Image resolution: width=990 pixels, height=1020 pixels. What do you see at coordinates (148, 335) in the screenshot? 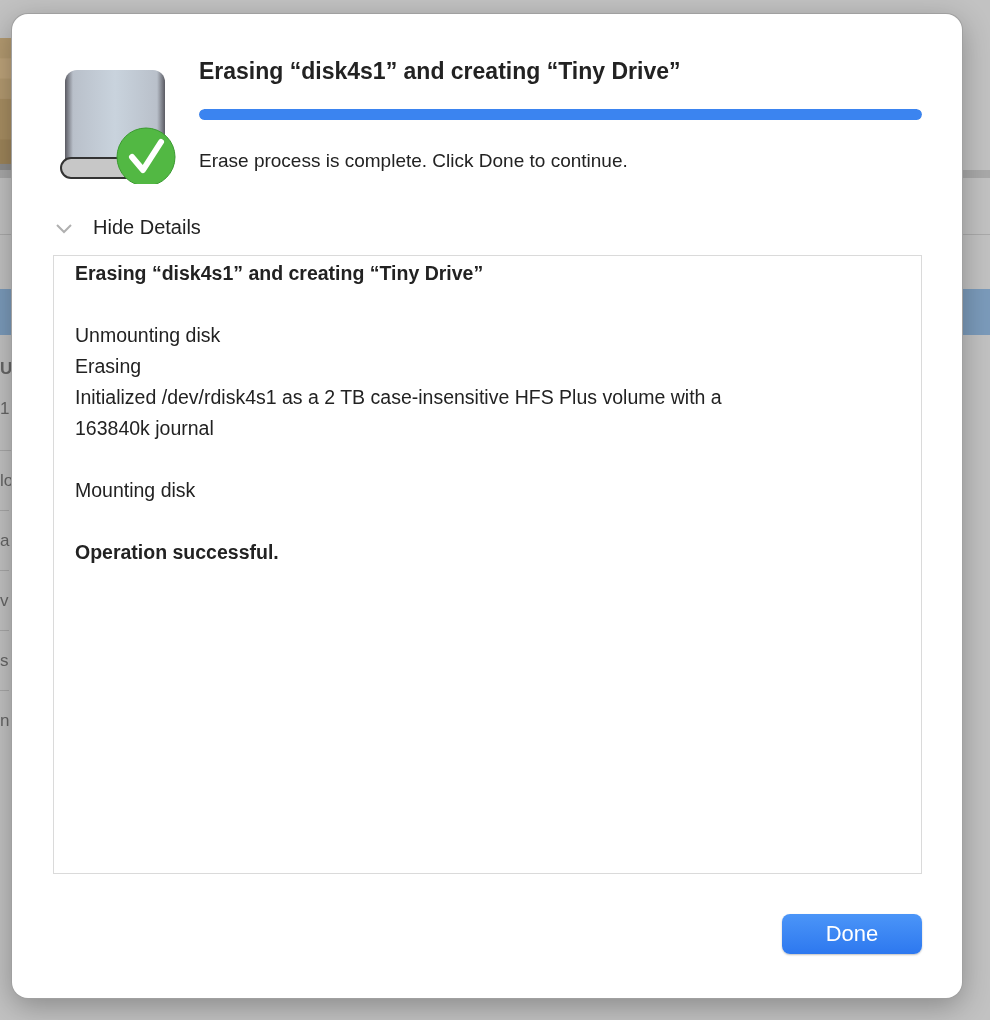
I see `log-line: Unmounting disk` at bounding box center [148, 335].